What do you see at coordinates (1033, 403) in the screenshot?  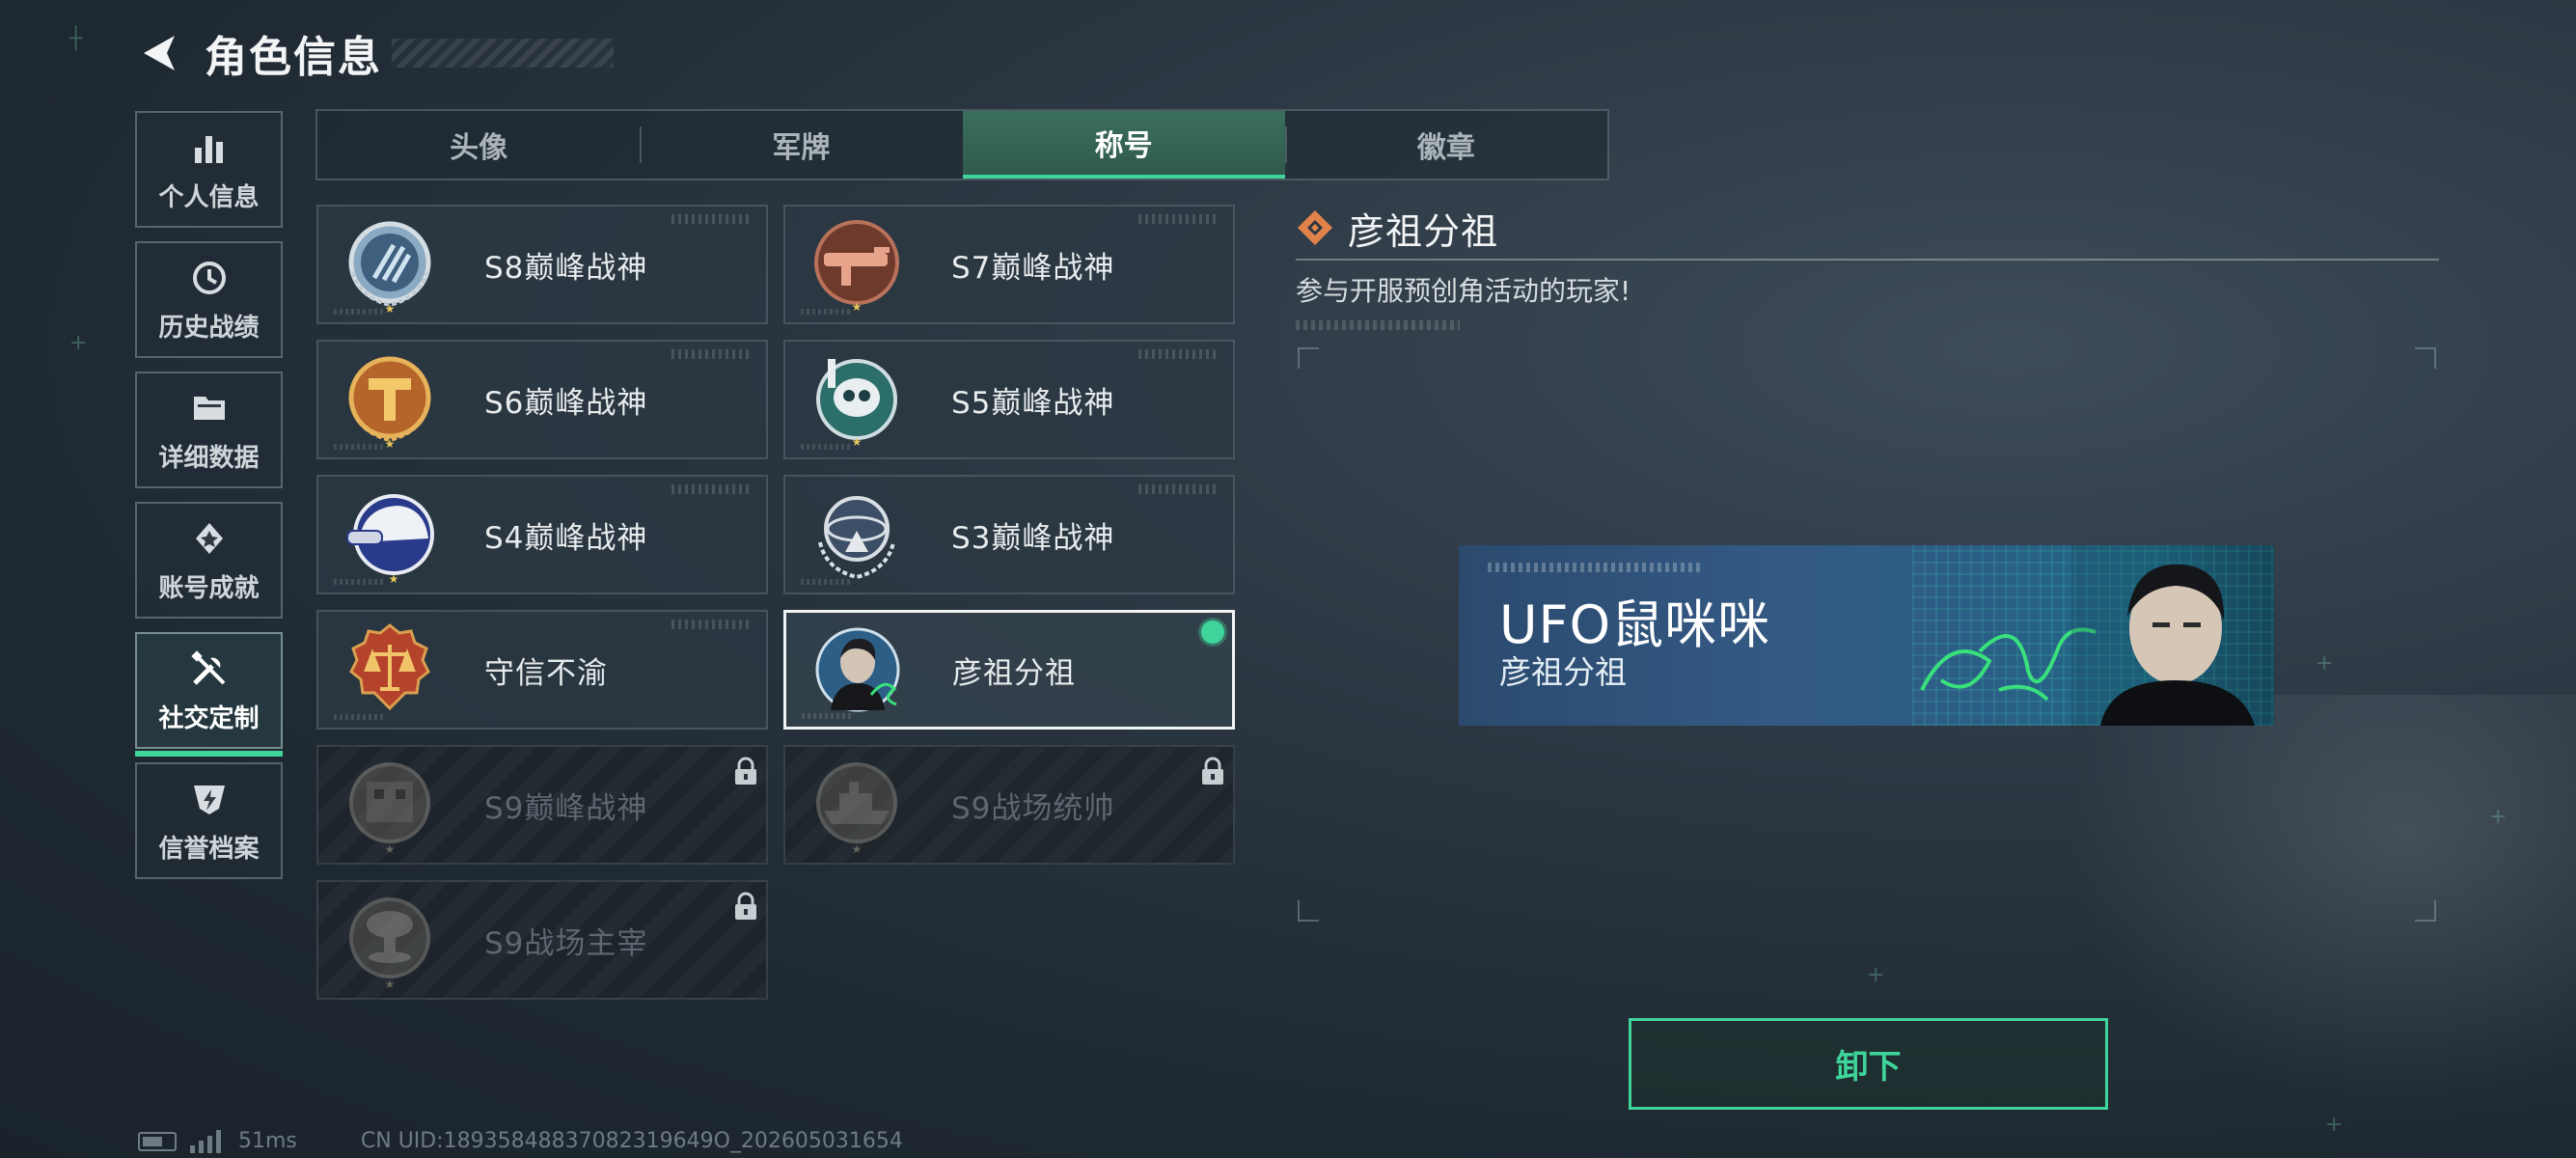 I see `title-name: S5巅峰战神` at bounding box center [1033, 403].